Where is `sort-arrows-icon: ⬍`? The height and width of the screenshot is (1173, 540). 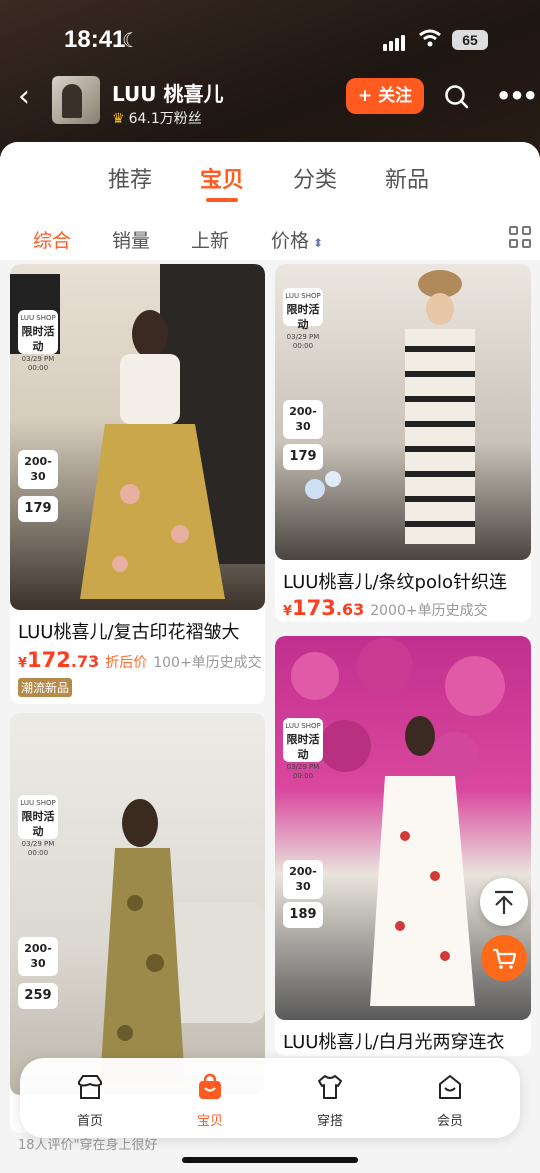
sort-arrows-icon: ⬍ is located at coordinates (318, 243).